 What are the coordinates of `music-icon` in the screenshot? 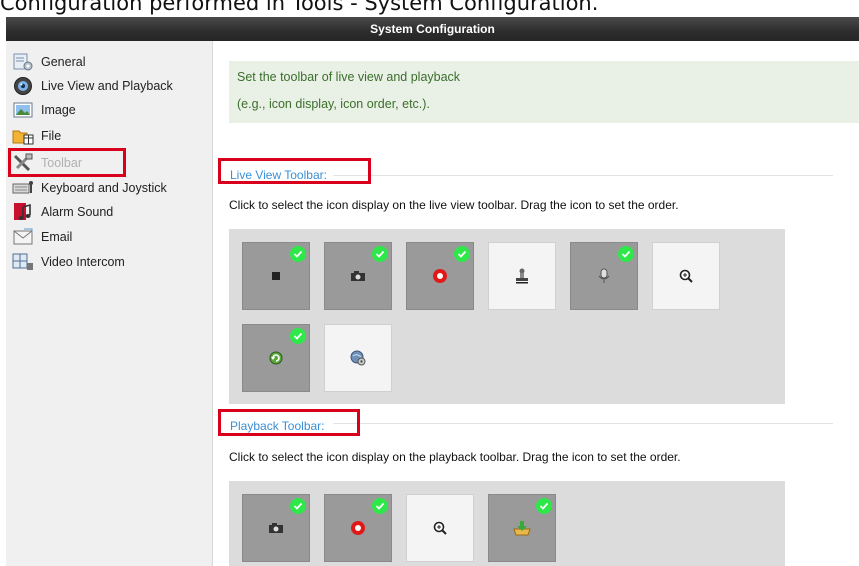 It's located at (23, 212).